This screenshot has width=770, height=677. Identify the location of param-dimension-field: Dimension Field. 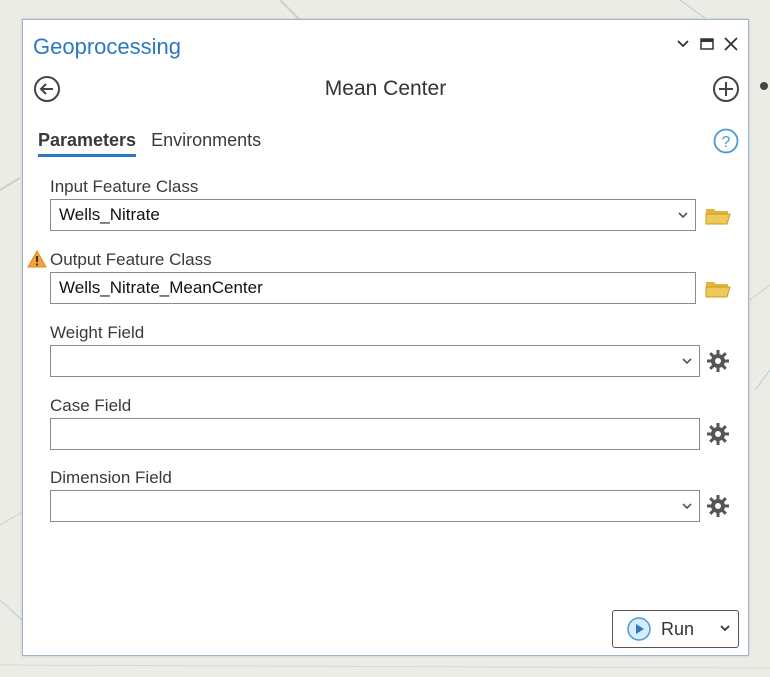
(375, 495).